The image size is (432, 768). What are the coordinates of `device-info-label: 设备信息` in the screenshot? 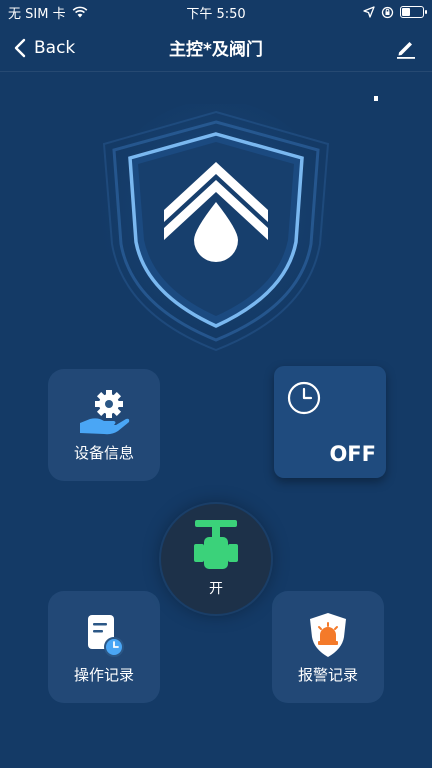 It's located at (103, 453).